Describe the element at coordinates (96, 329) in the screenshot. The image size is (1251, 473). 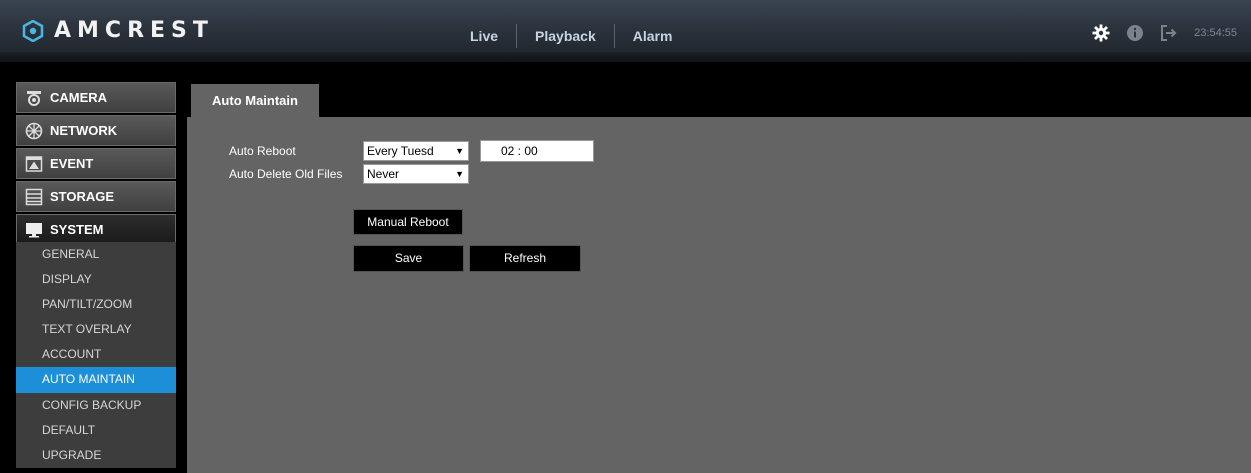
I see `submenu-text-overlay: TEXT OVERLAY` at that location.